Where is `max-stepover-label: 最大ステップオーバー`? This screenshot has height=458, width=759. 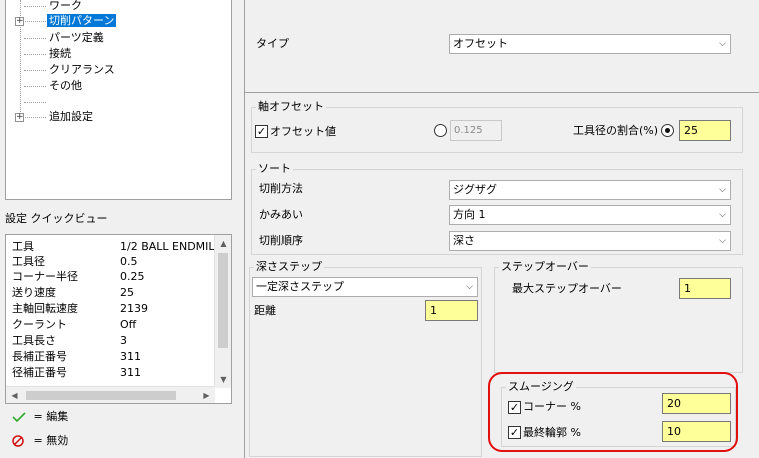 max-stepover-label: 最大ステップオーバー is located at coordinates (567, 288).